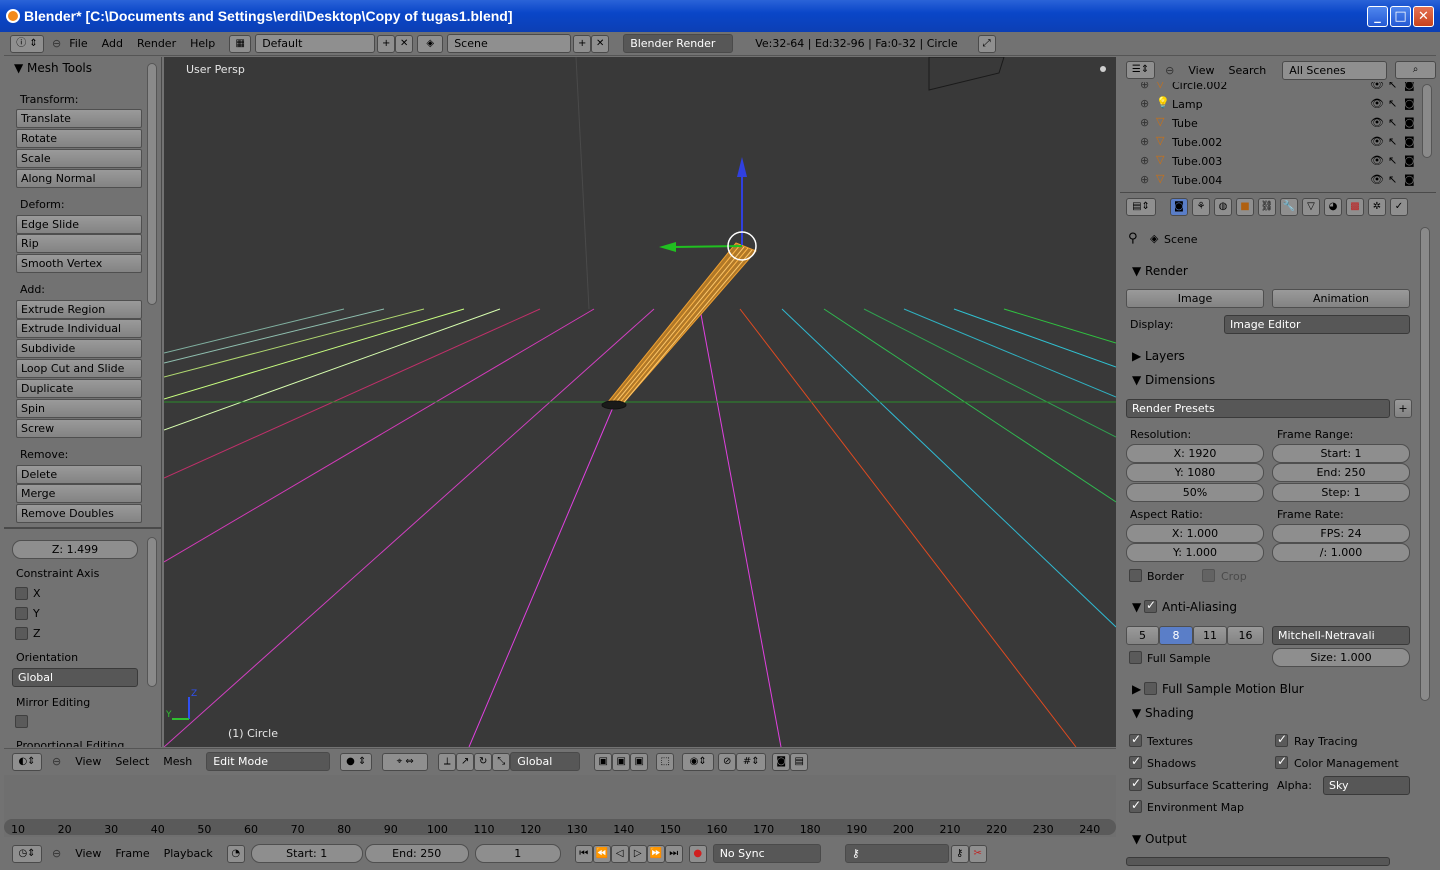 This screenshot has width=1440, height=870. Describe the element at coordinates (1425, 464) in the screenshot. I see `properties-scrollbar` at that location.